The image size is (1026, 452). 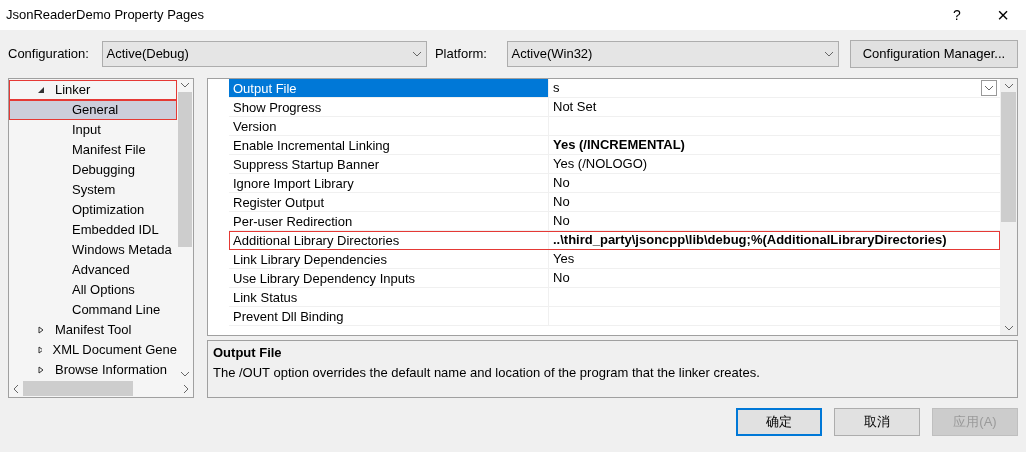 I want to click on tree-item: Linker, so click(x=93, y=90).